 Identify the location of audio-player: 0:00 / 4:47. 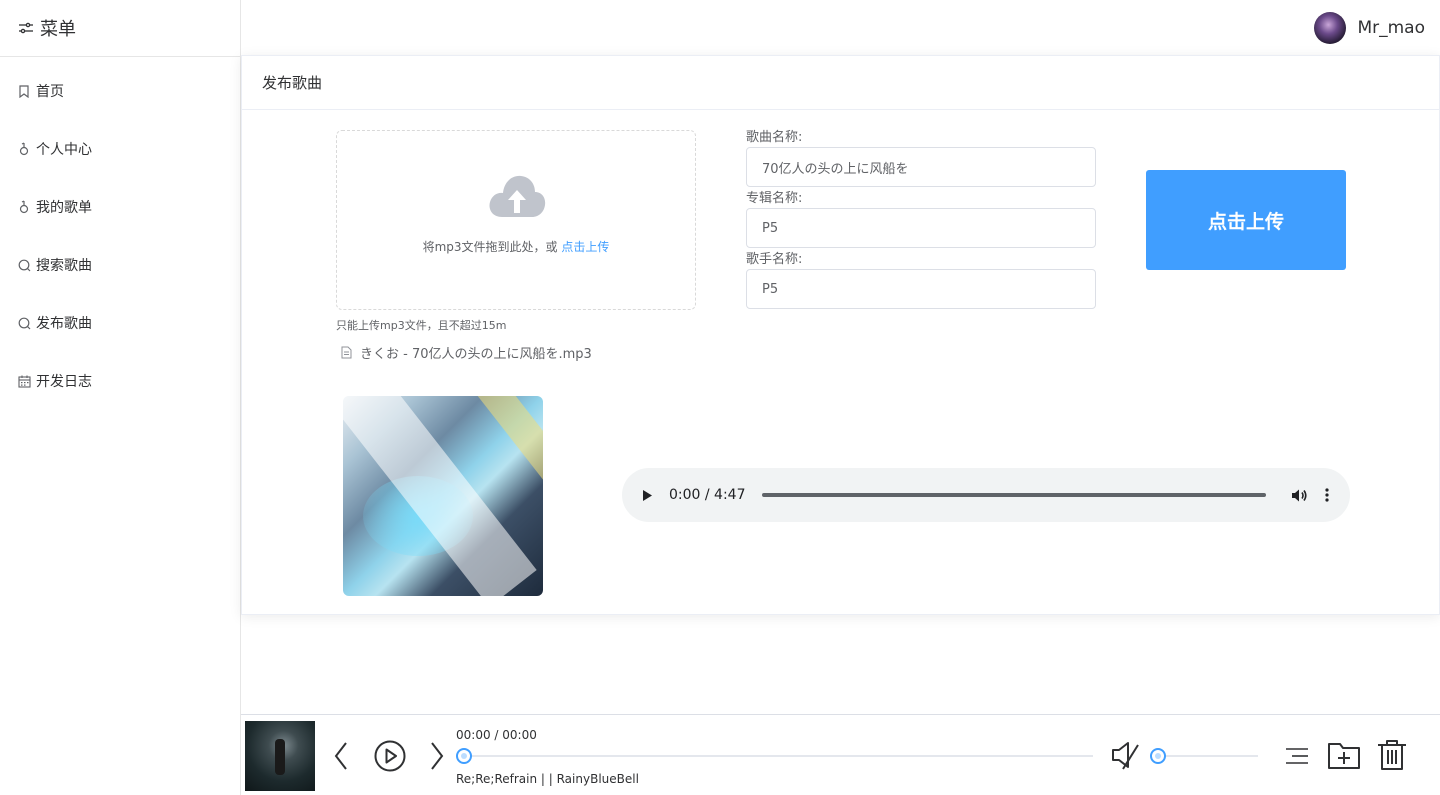
(986, 495).